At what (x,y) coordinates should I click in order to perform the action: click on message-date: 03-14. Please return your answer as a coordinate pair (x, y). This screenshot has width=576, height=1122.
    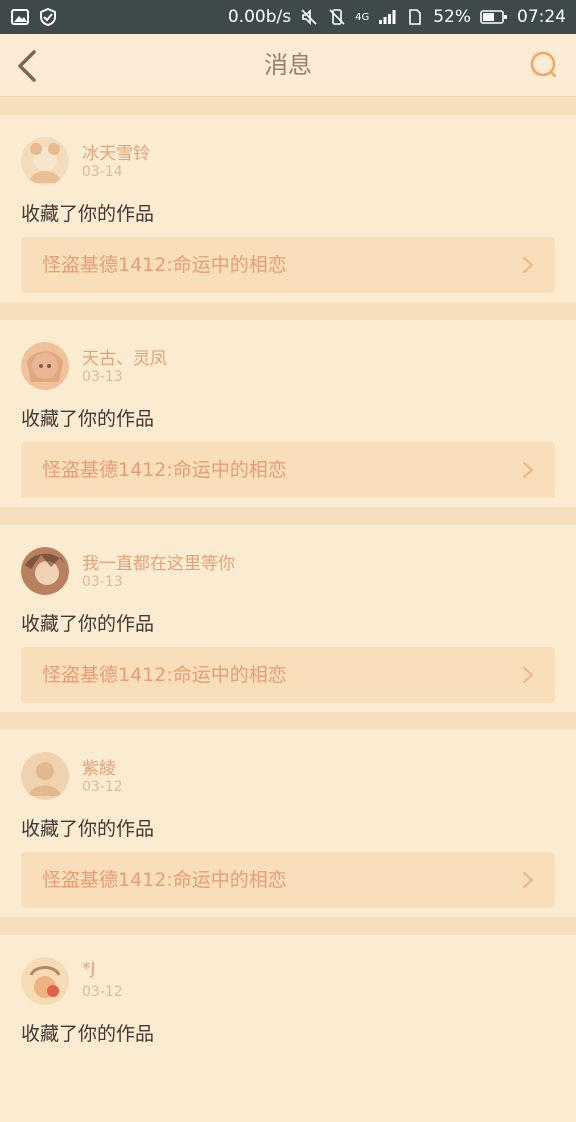
    Looking at the image, I should click on (102, 172).